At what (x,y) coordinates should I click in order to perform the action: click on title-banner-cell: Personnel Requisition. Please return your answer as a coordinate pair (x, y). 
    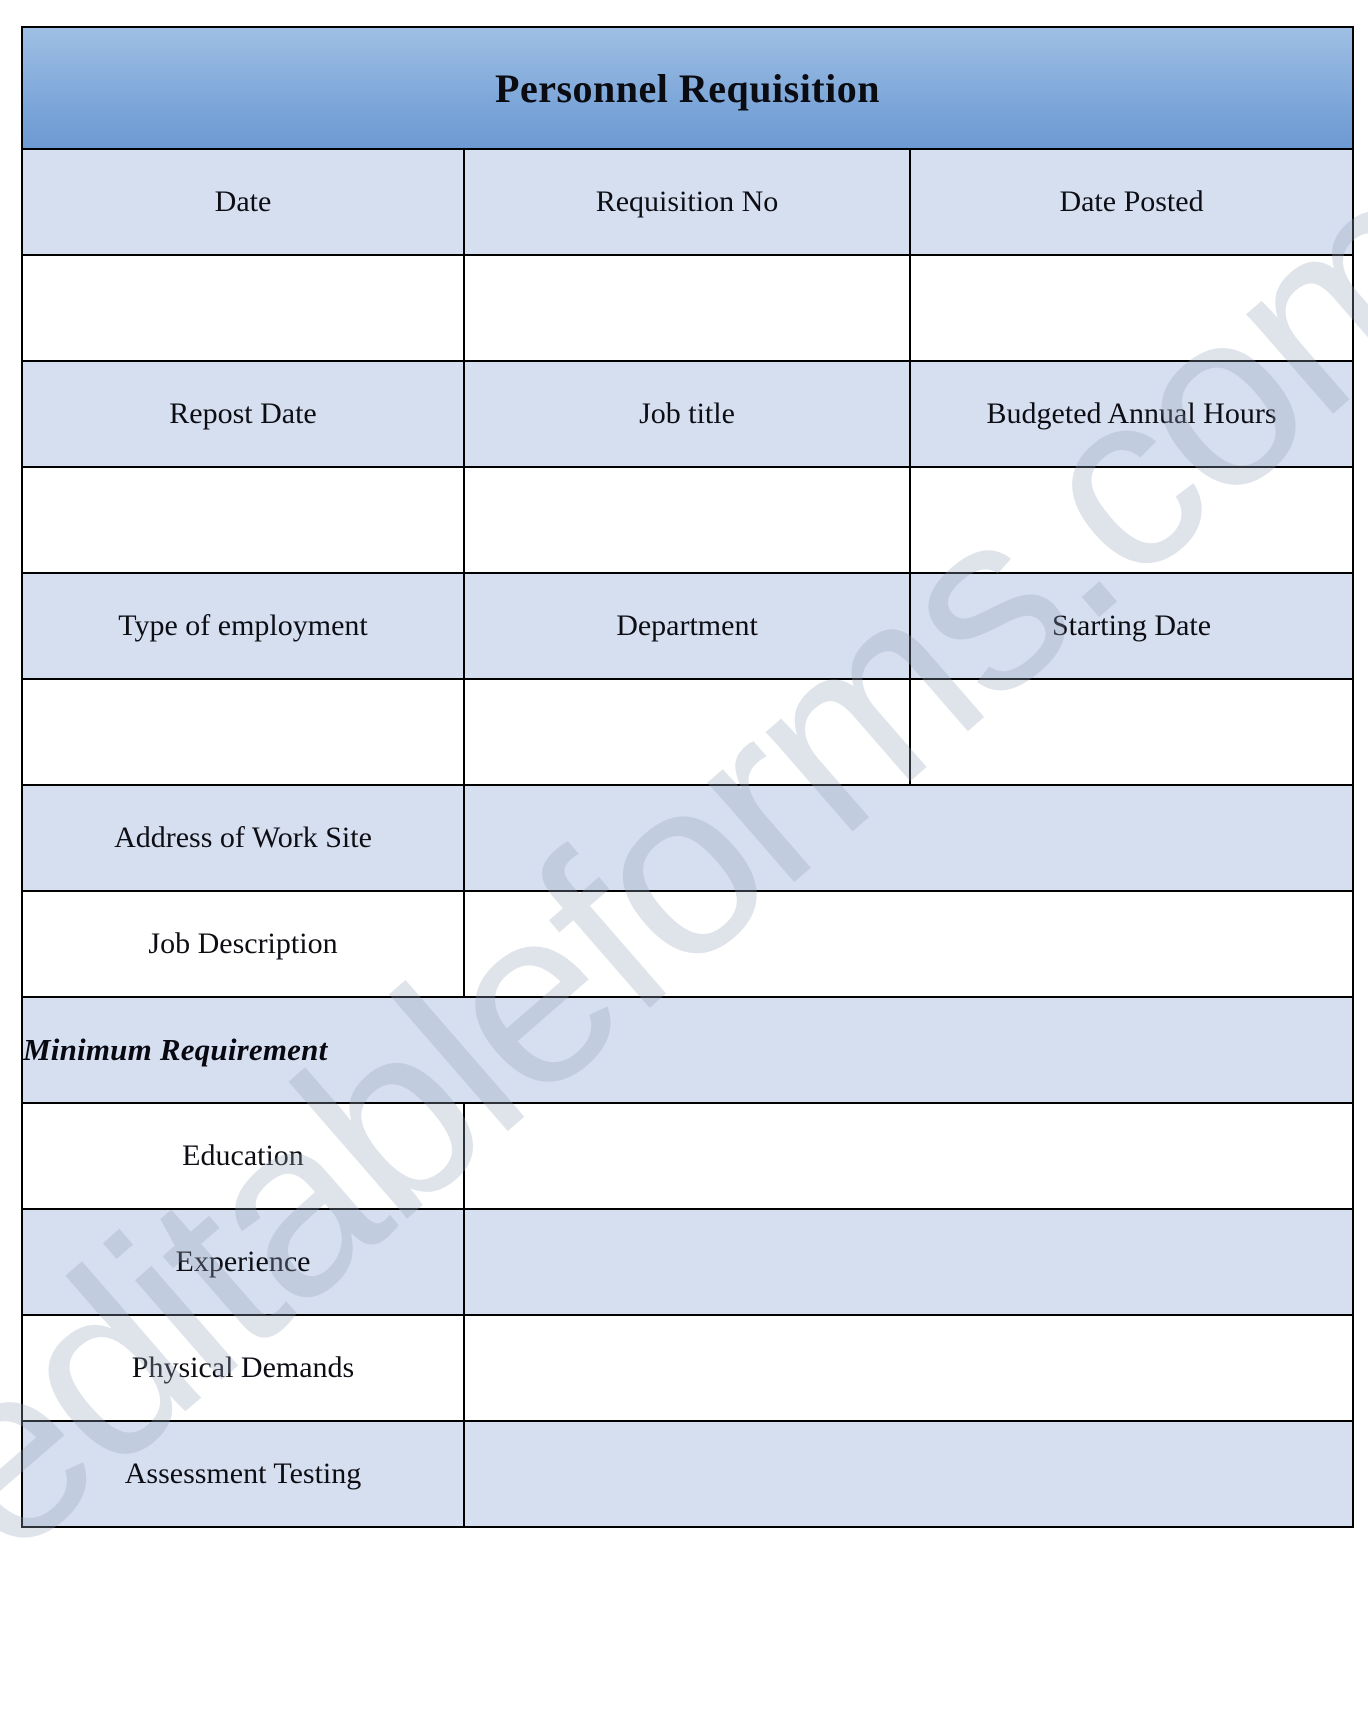
    Looking at the image, I should click on (687, 88).